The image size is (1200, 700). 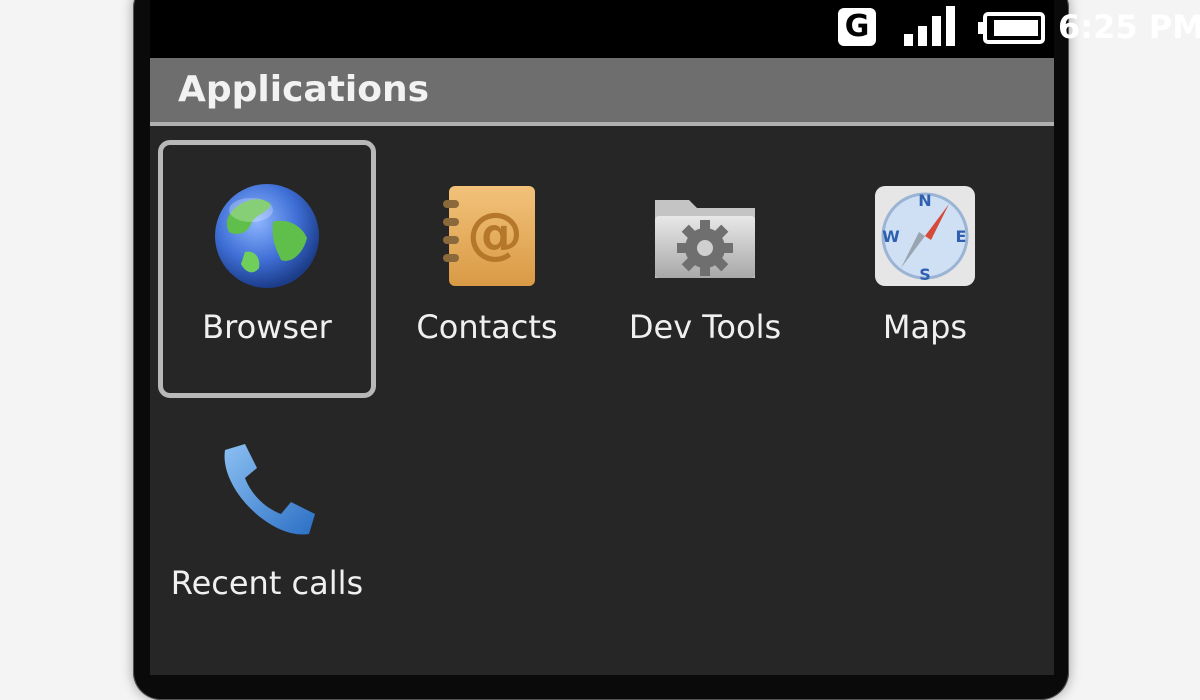 I want to click on compass-icon: N S W E, so click(x=925, y=236).